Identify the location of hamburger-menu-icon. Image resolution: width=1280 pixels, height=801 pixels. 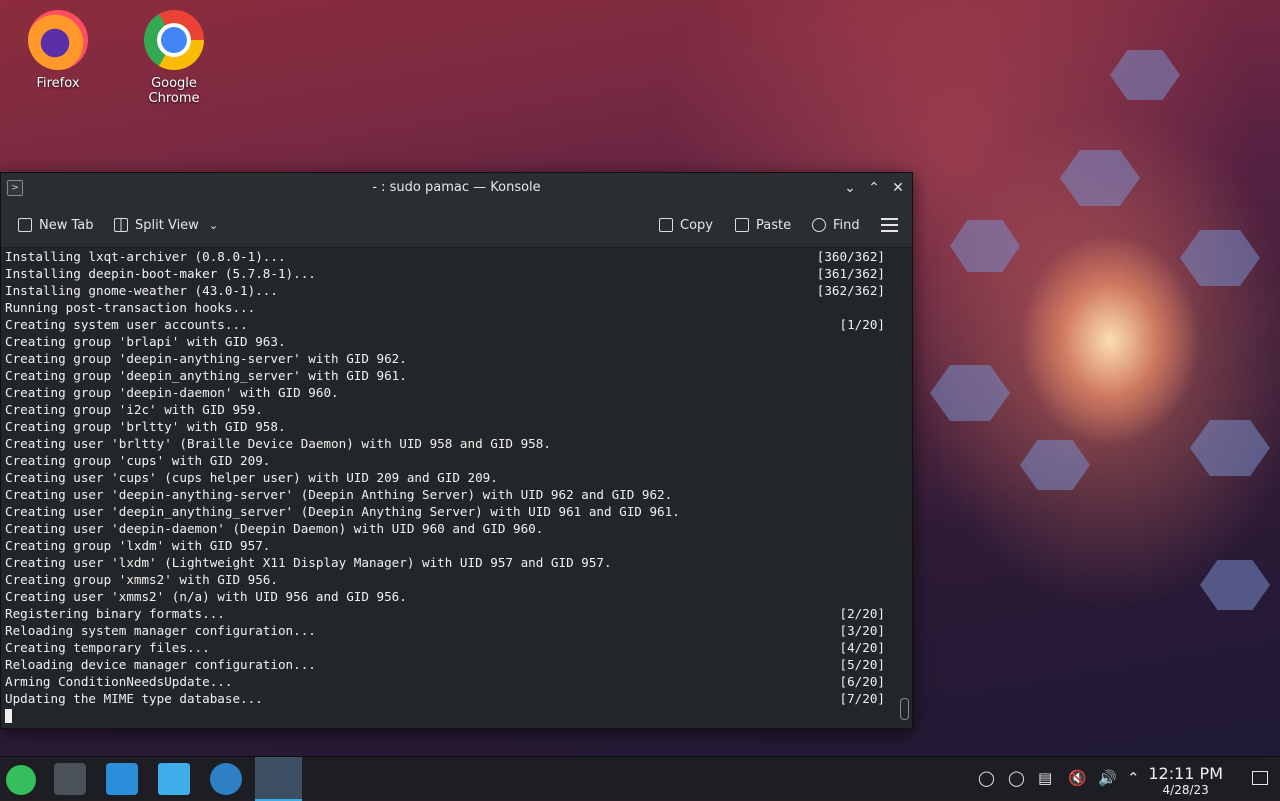
(889, 227).